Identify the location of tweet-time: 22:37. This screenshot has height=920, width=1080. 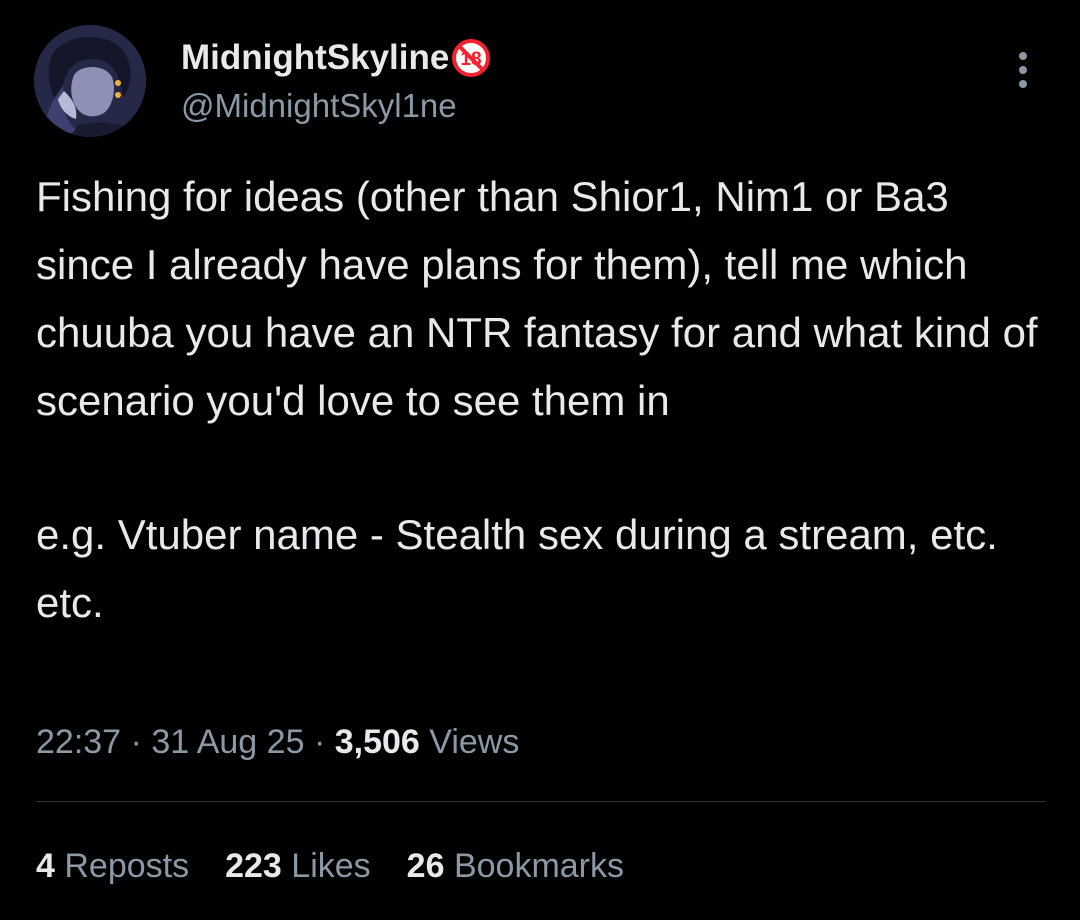
(78, 742).